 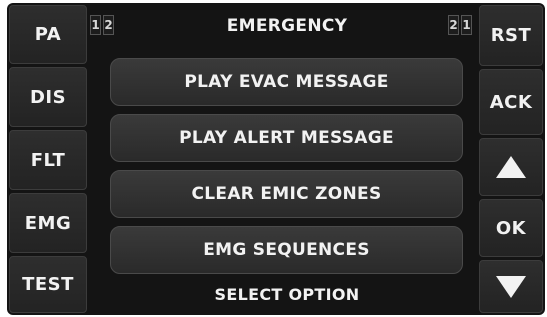 What do you see at coordinates (102, 25) in the screenshot?
I see `left-page-indicator: 1 2` at bounding box center [102, 25].